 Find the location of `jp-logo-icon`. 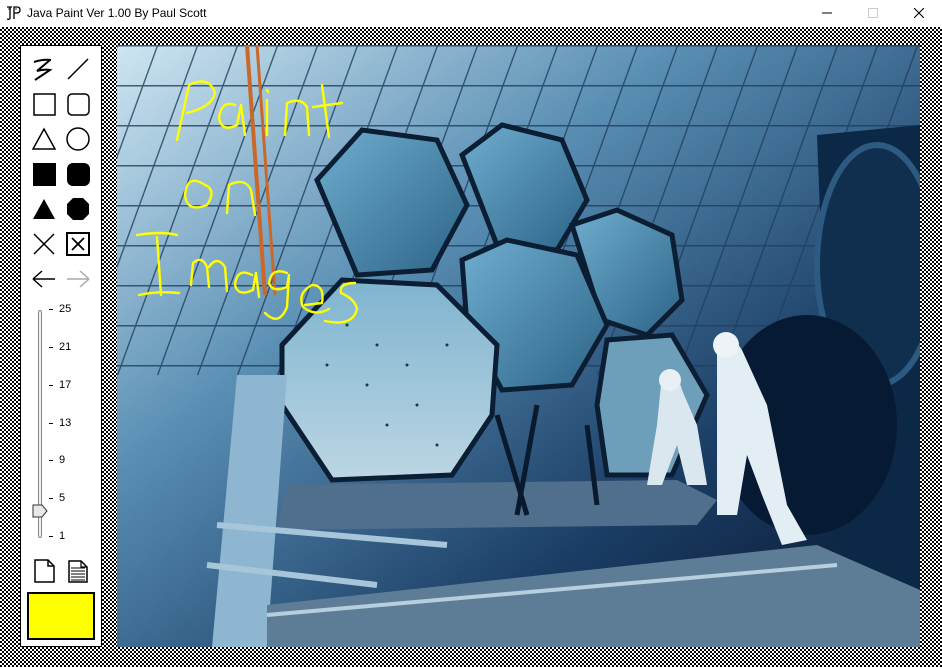

jp-logo-icon is located at coordinates (13, 13).